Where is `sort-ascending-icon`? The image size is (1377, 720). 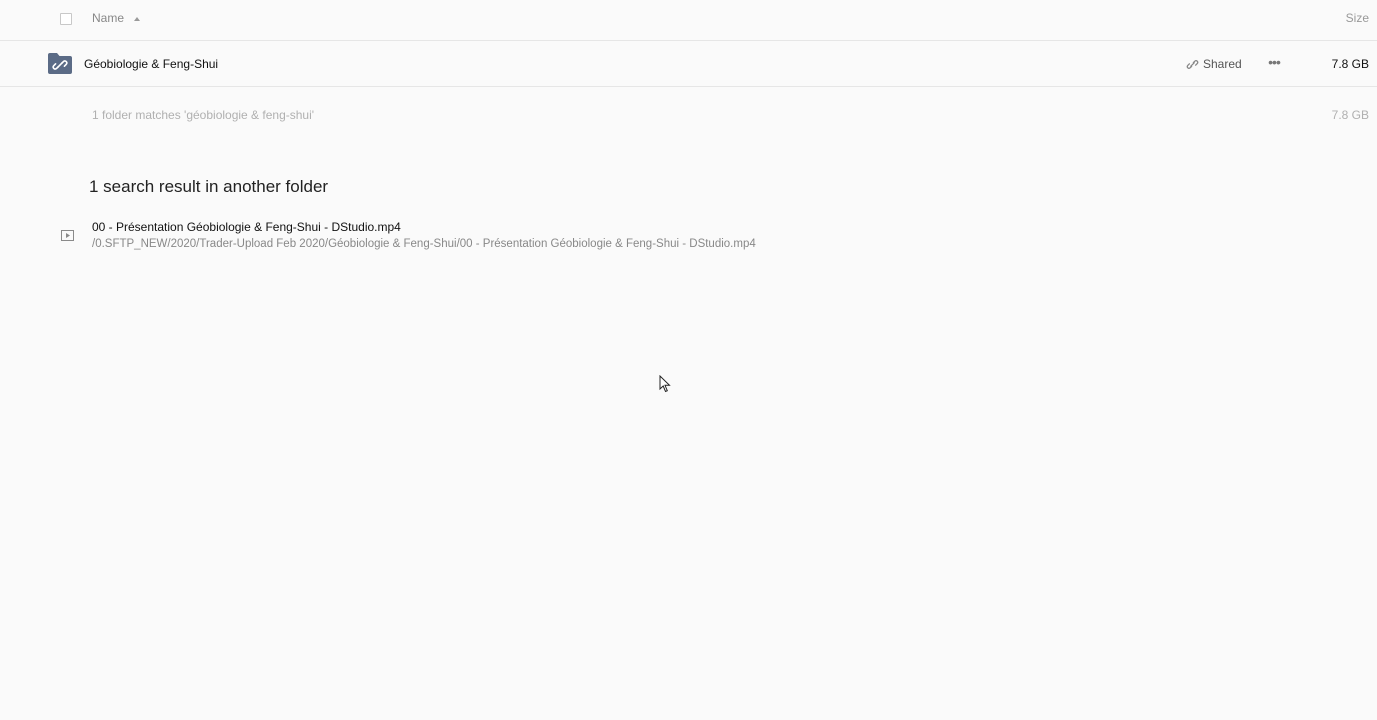
sort-ascending-icon is located at coordinates (137, 18).